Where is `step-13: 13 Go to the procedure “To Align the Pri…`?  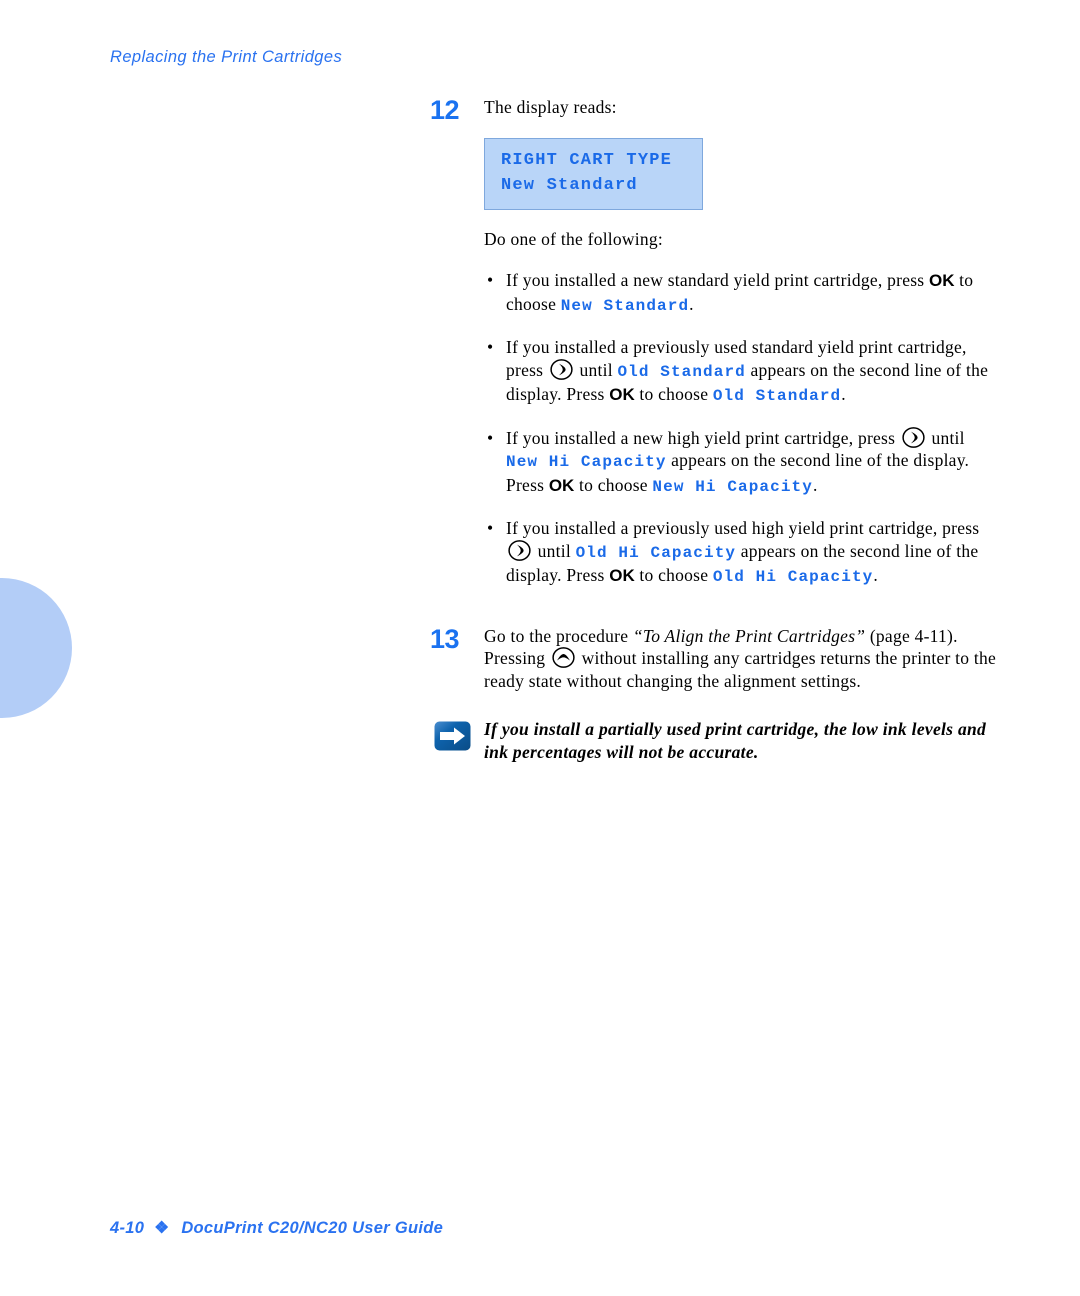 step-13: 13 Go to the procedure “To Align the Pri… is located at coordinates (715, 659).